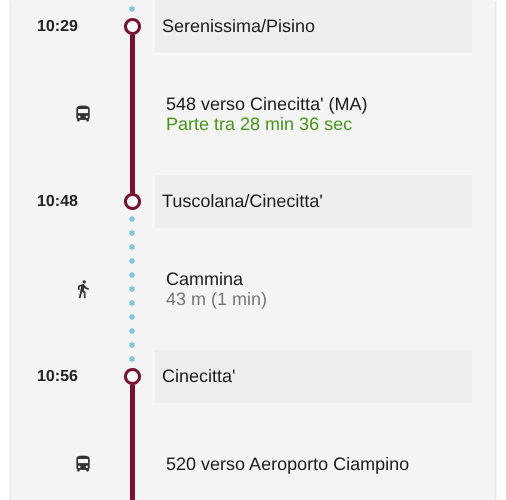 Image resolution: width=506 pixels, height=500 pixels. I want to click on stop-time: 10:56, so click(57, 376).